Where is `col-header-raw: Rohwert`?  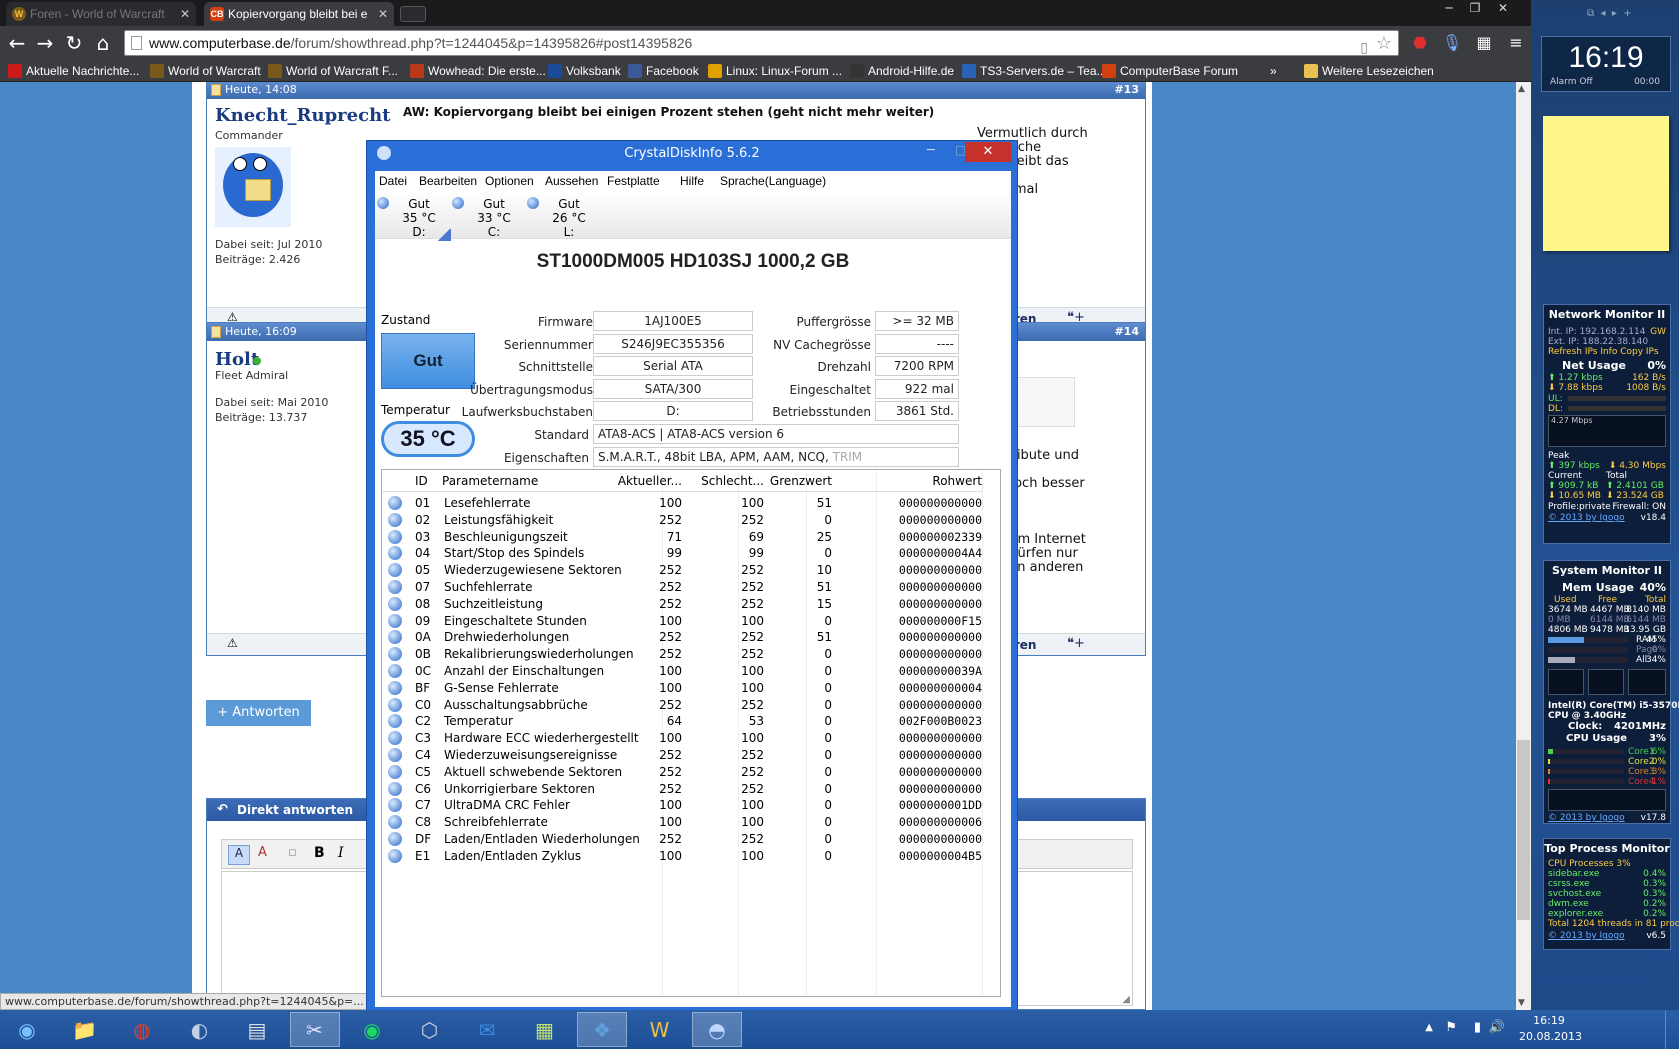 col-header-raw: Rohwert is located at coordinates (957, 481).